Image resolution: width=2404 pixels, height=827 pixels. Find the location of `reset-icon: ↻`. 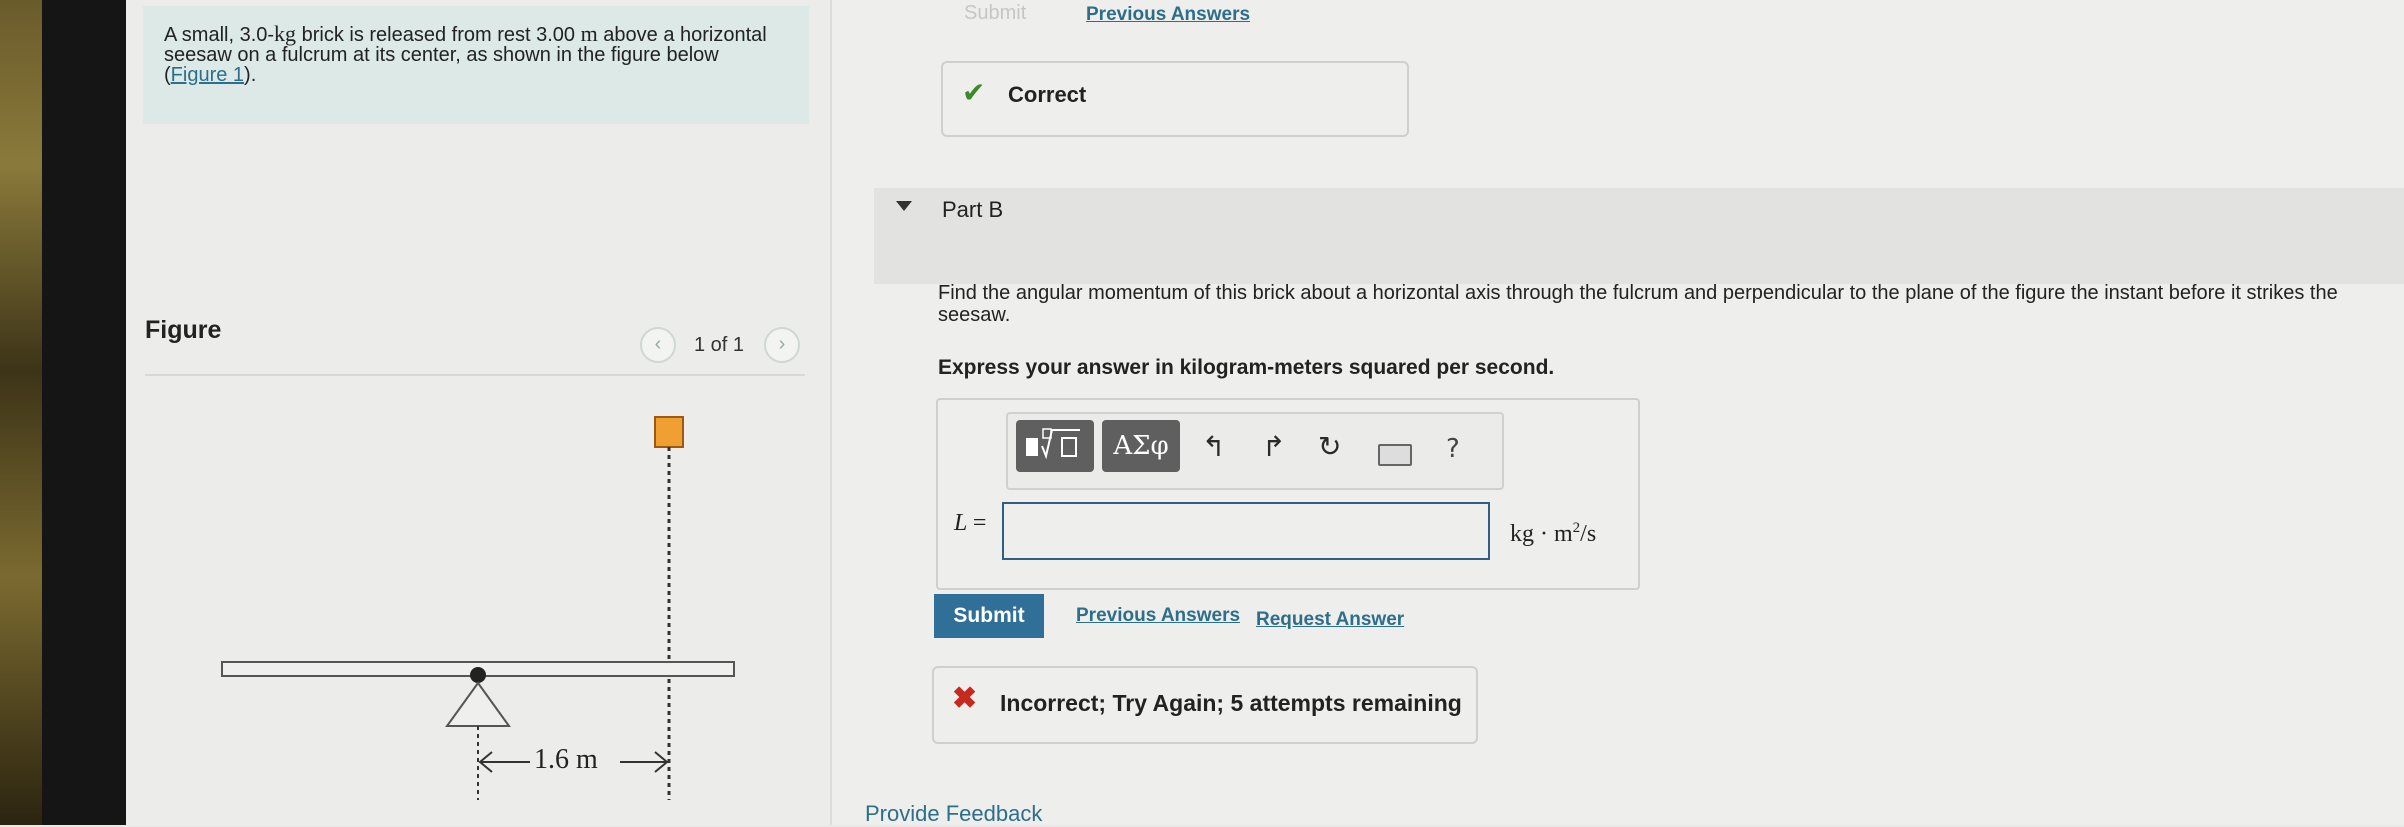

reset-icon: ↻ is located at coordinates (1329, 446).